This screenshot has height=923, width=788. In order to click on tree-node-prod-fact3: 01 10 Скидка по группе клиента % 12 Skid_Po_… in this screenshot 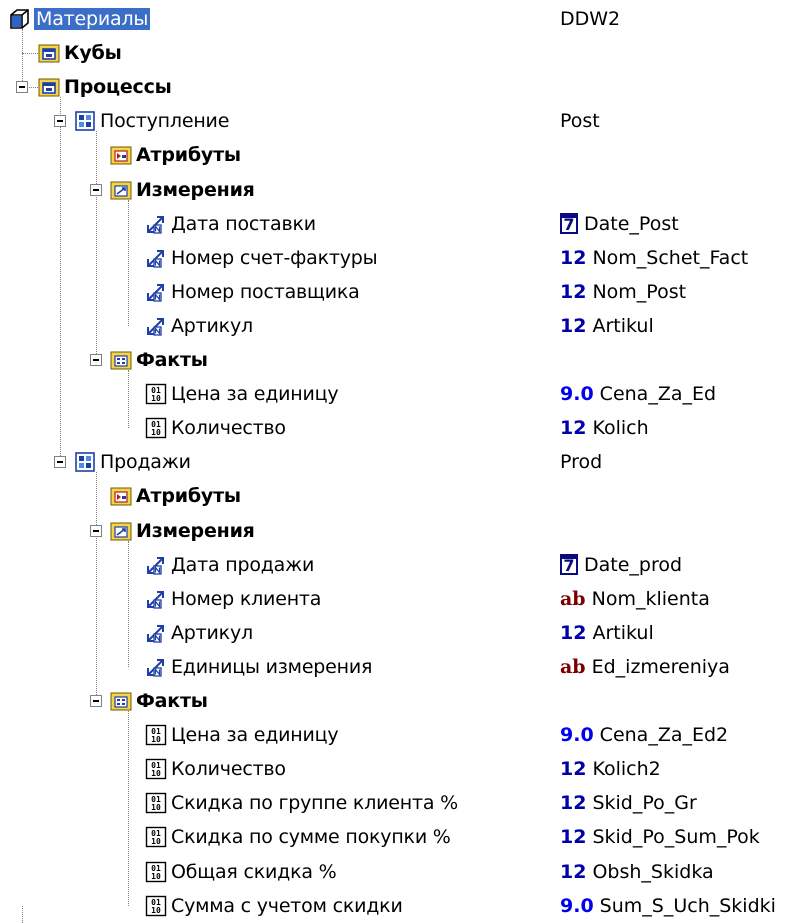, I will do `click(394, 803)`.